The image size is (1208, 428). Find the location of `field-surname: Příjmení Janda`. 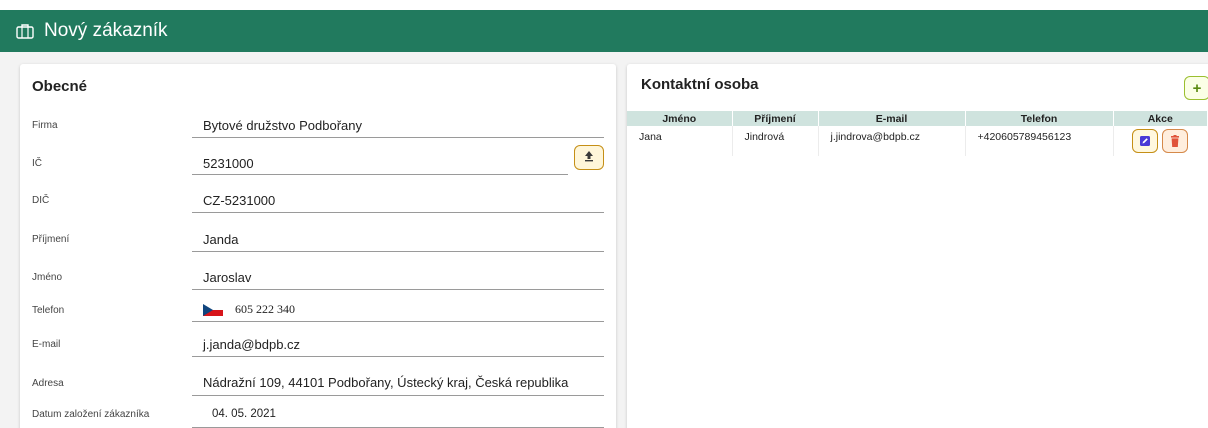

field-surname: Příjmení Janda is located at coordinates (318, 244).